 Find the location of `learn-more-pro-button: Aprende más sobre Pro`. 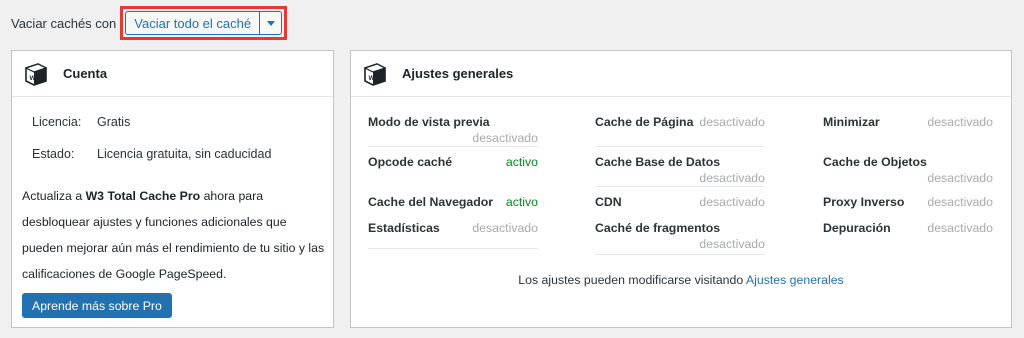

learn-more-pro-button: Aprende más sobre Pro is located at coordinates (97, 305).